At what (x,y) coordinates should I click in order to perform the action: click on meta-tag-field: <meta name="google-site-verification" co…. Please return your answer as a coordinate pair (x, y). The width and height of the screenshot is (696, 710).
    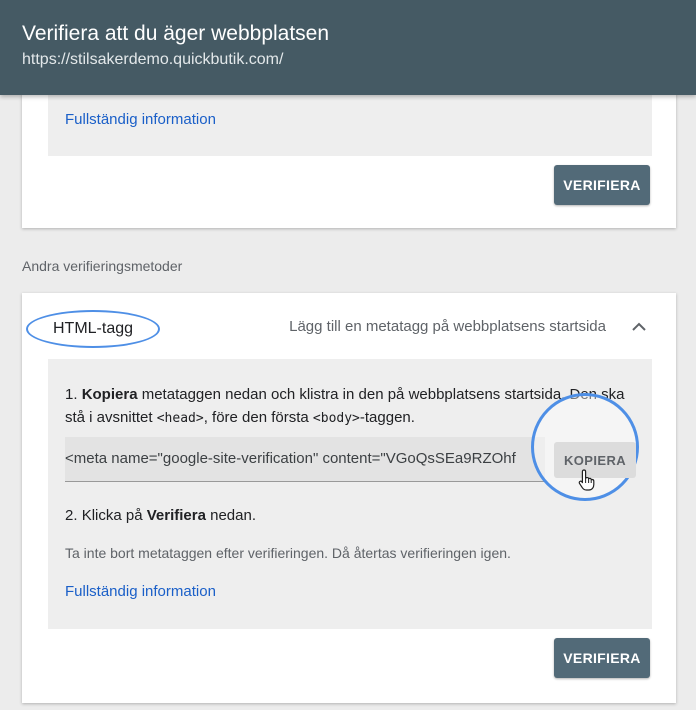
    Looking at the image, I should click on (305, 459).